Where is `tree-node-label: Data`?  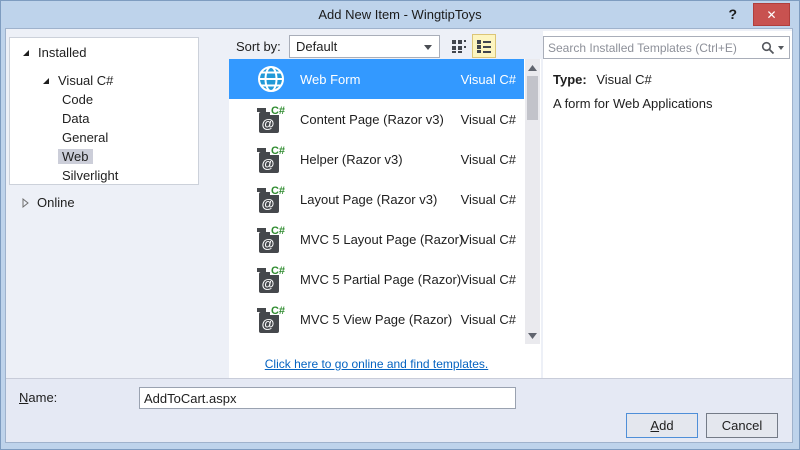
tree-node-label: Data is located at coordinates (76, 118).